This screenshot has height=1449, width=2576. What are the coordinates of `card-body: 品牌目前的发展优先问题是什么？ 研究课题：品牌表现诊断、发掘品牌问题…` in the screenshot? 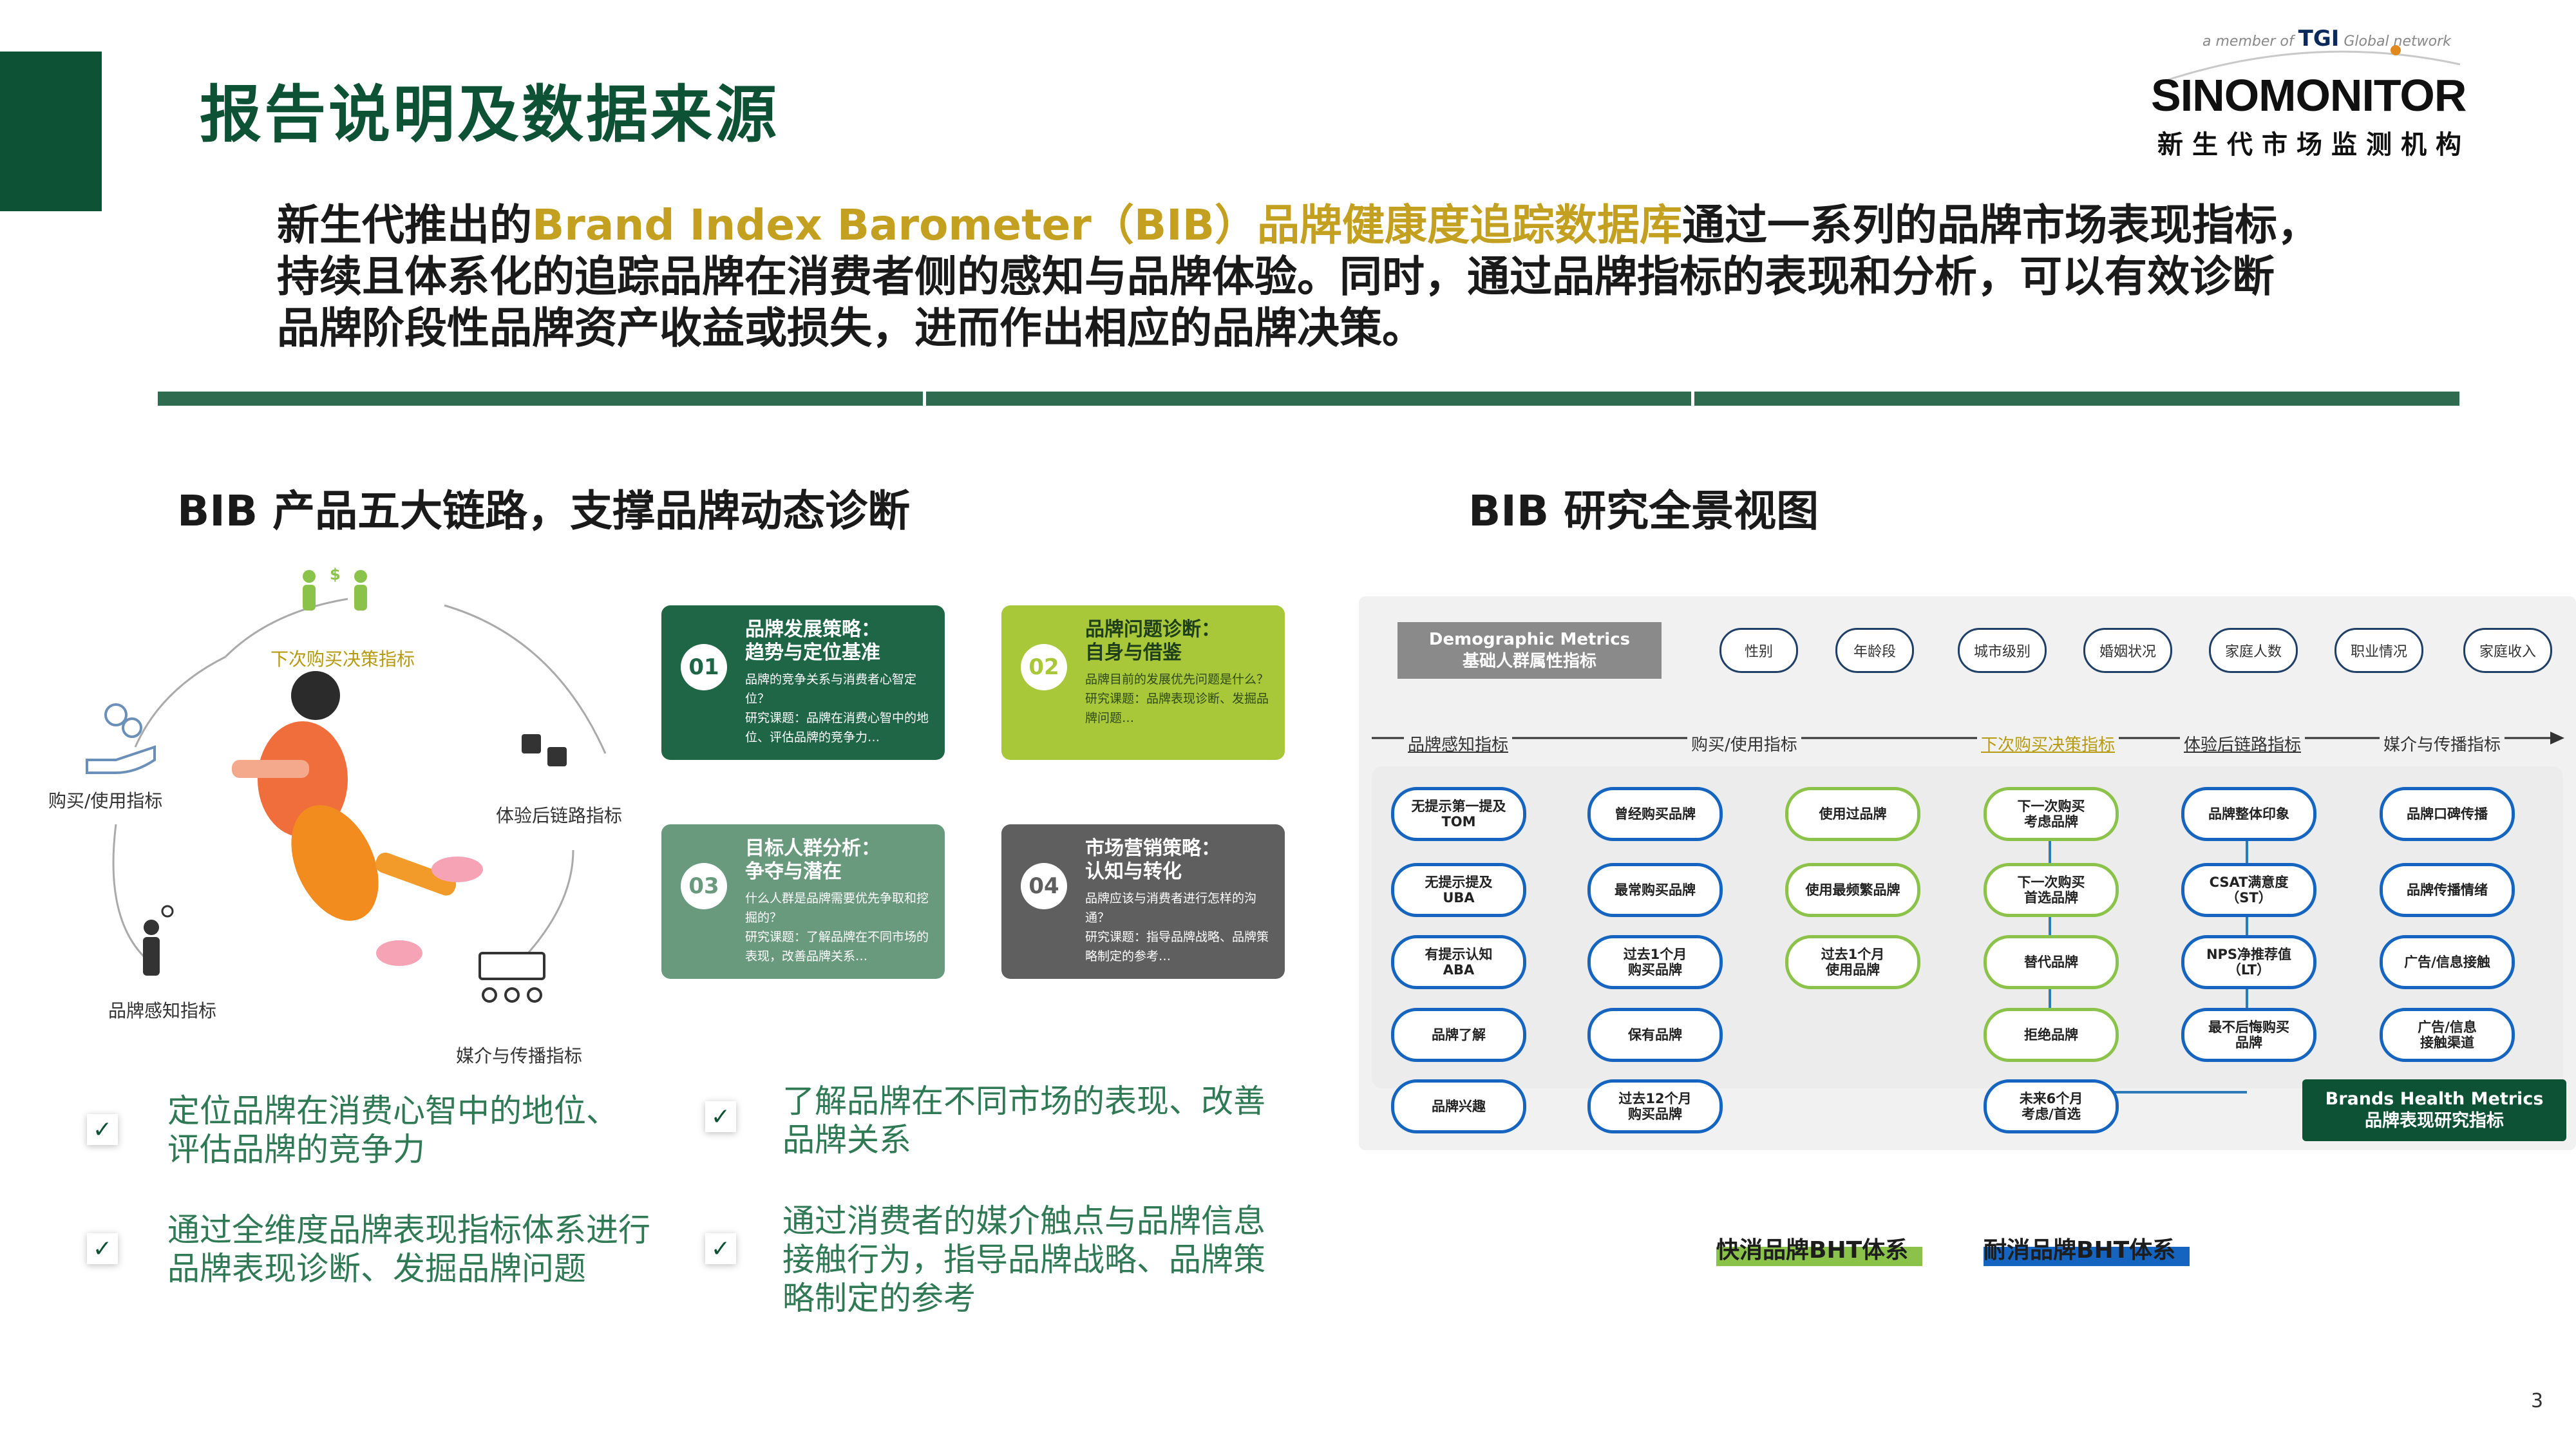 It's located at (1180, 699).